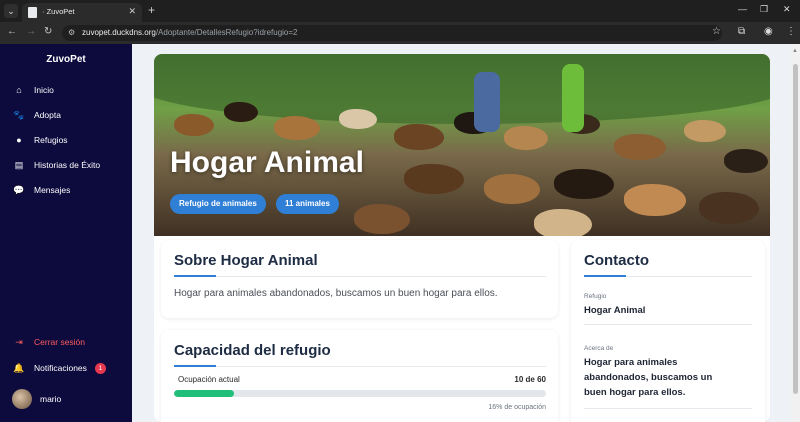  I want to click on user-profile: mario, so click(36, 399).